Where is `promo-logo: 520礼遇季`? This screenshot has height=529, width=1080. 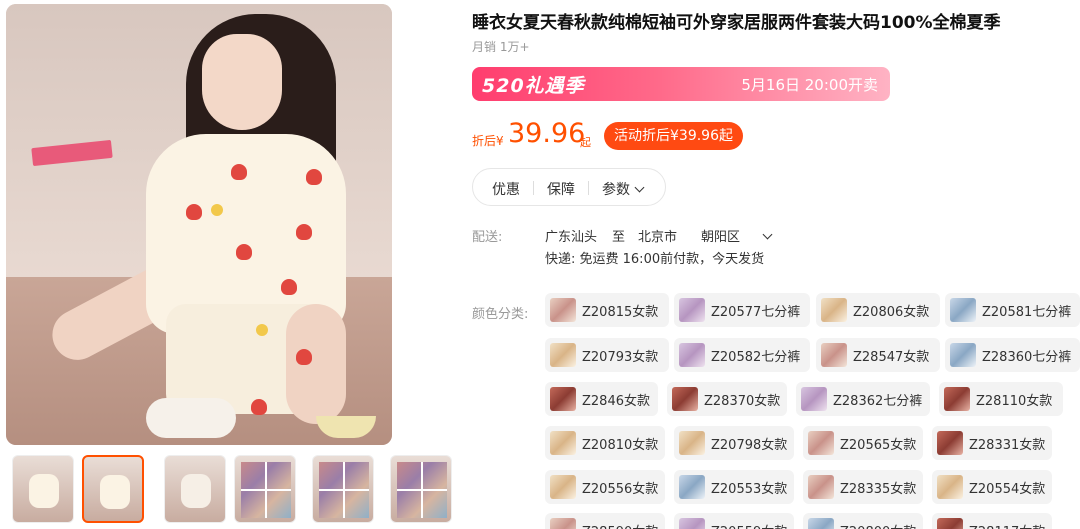
promo-logo: 520礼遇季 is located at coordinates (533, 86).